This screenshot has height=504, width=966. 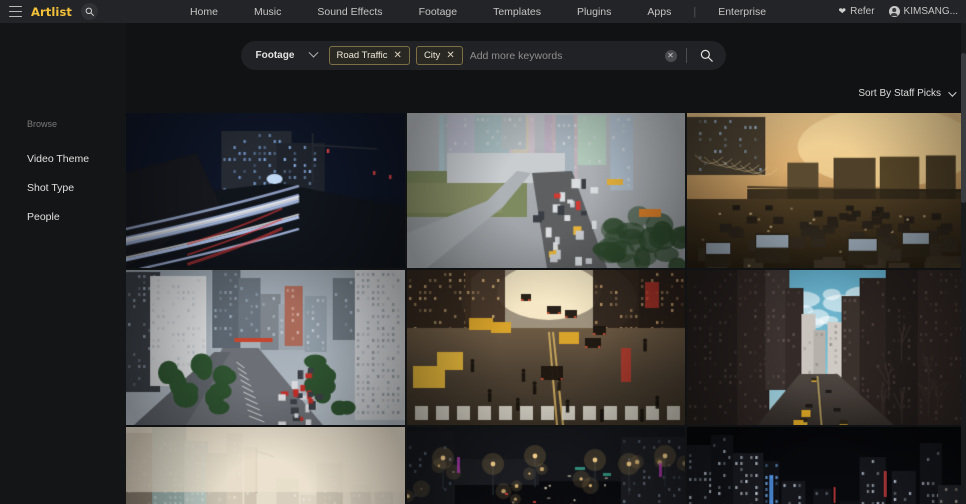 I want to click on search-icon, so click(x=89, y=11).